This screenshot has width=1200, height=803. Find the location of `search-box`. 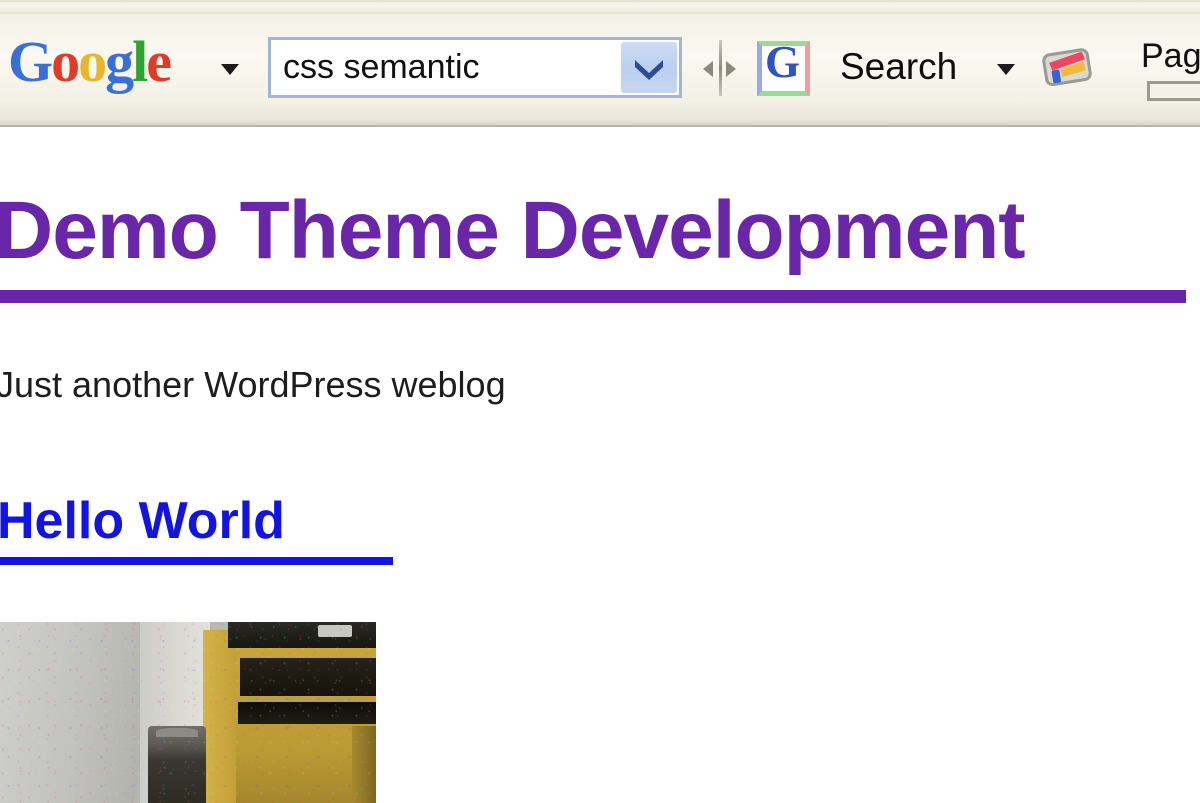

search-box is located at coordinates (475, 67).